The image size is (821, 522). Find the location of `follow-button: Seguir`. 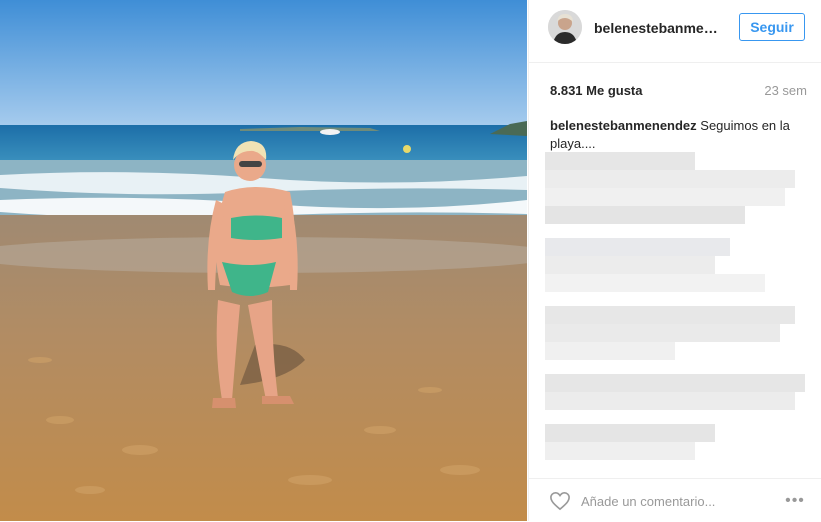

follow-button: Seguir is located at coordinates (772, 27).